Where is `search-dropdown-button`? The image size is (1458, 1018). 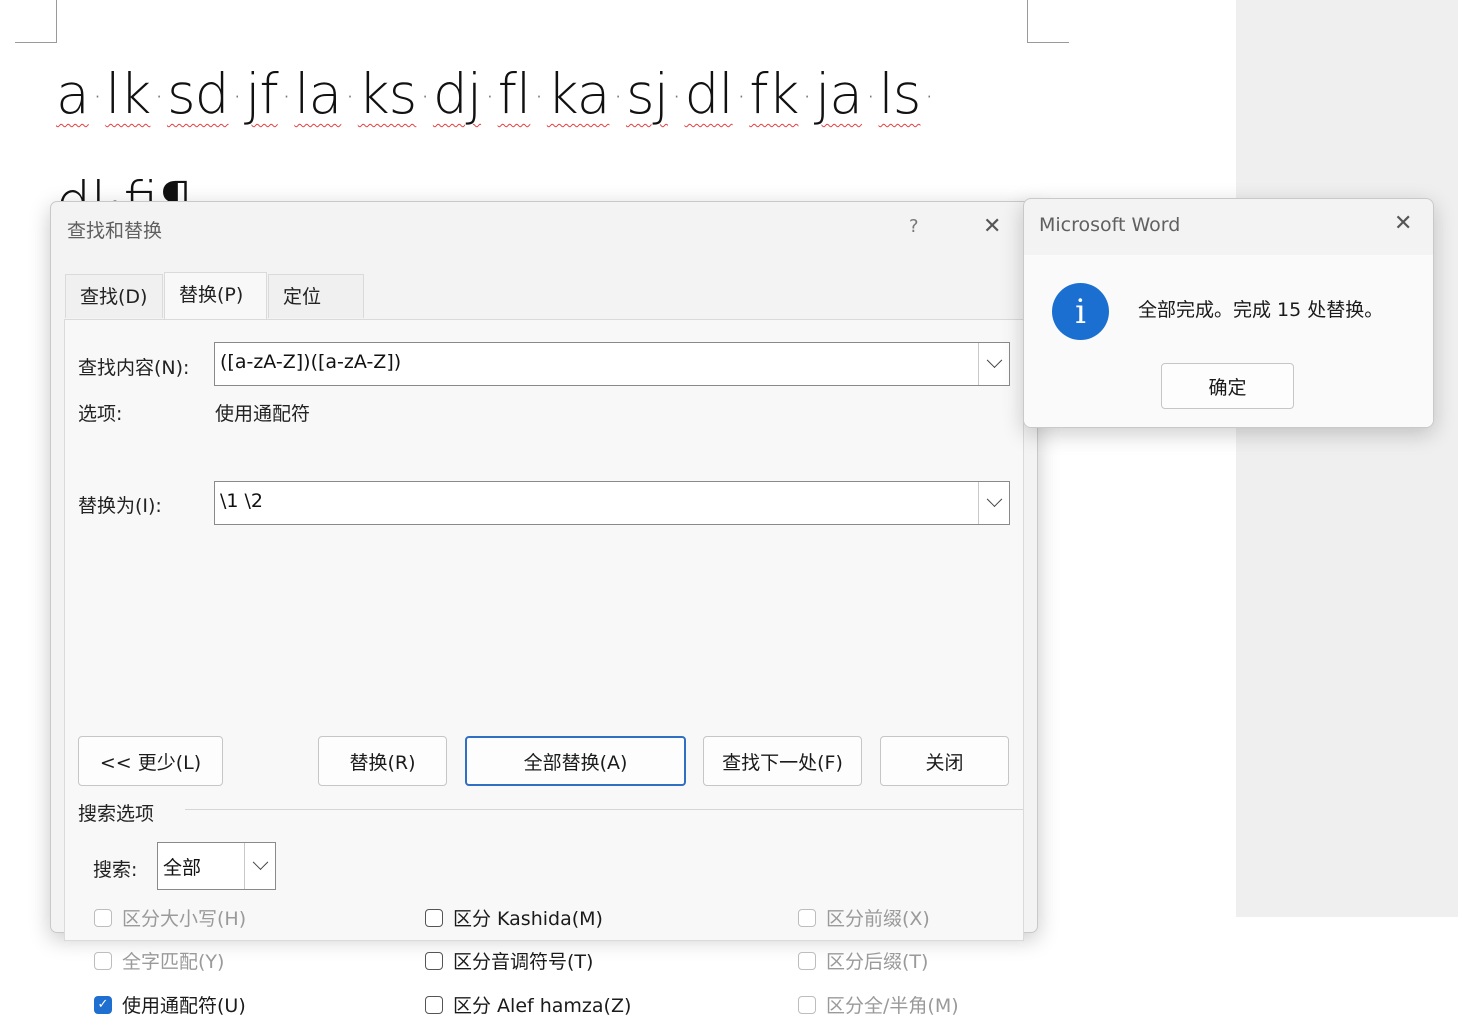
search-dropdown-button is located at coordinates (259, 866).